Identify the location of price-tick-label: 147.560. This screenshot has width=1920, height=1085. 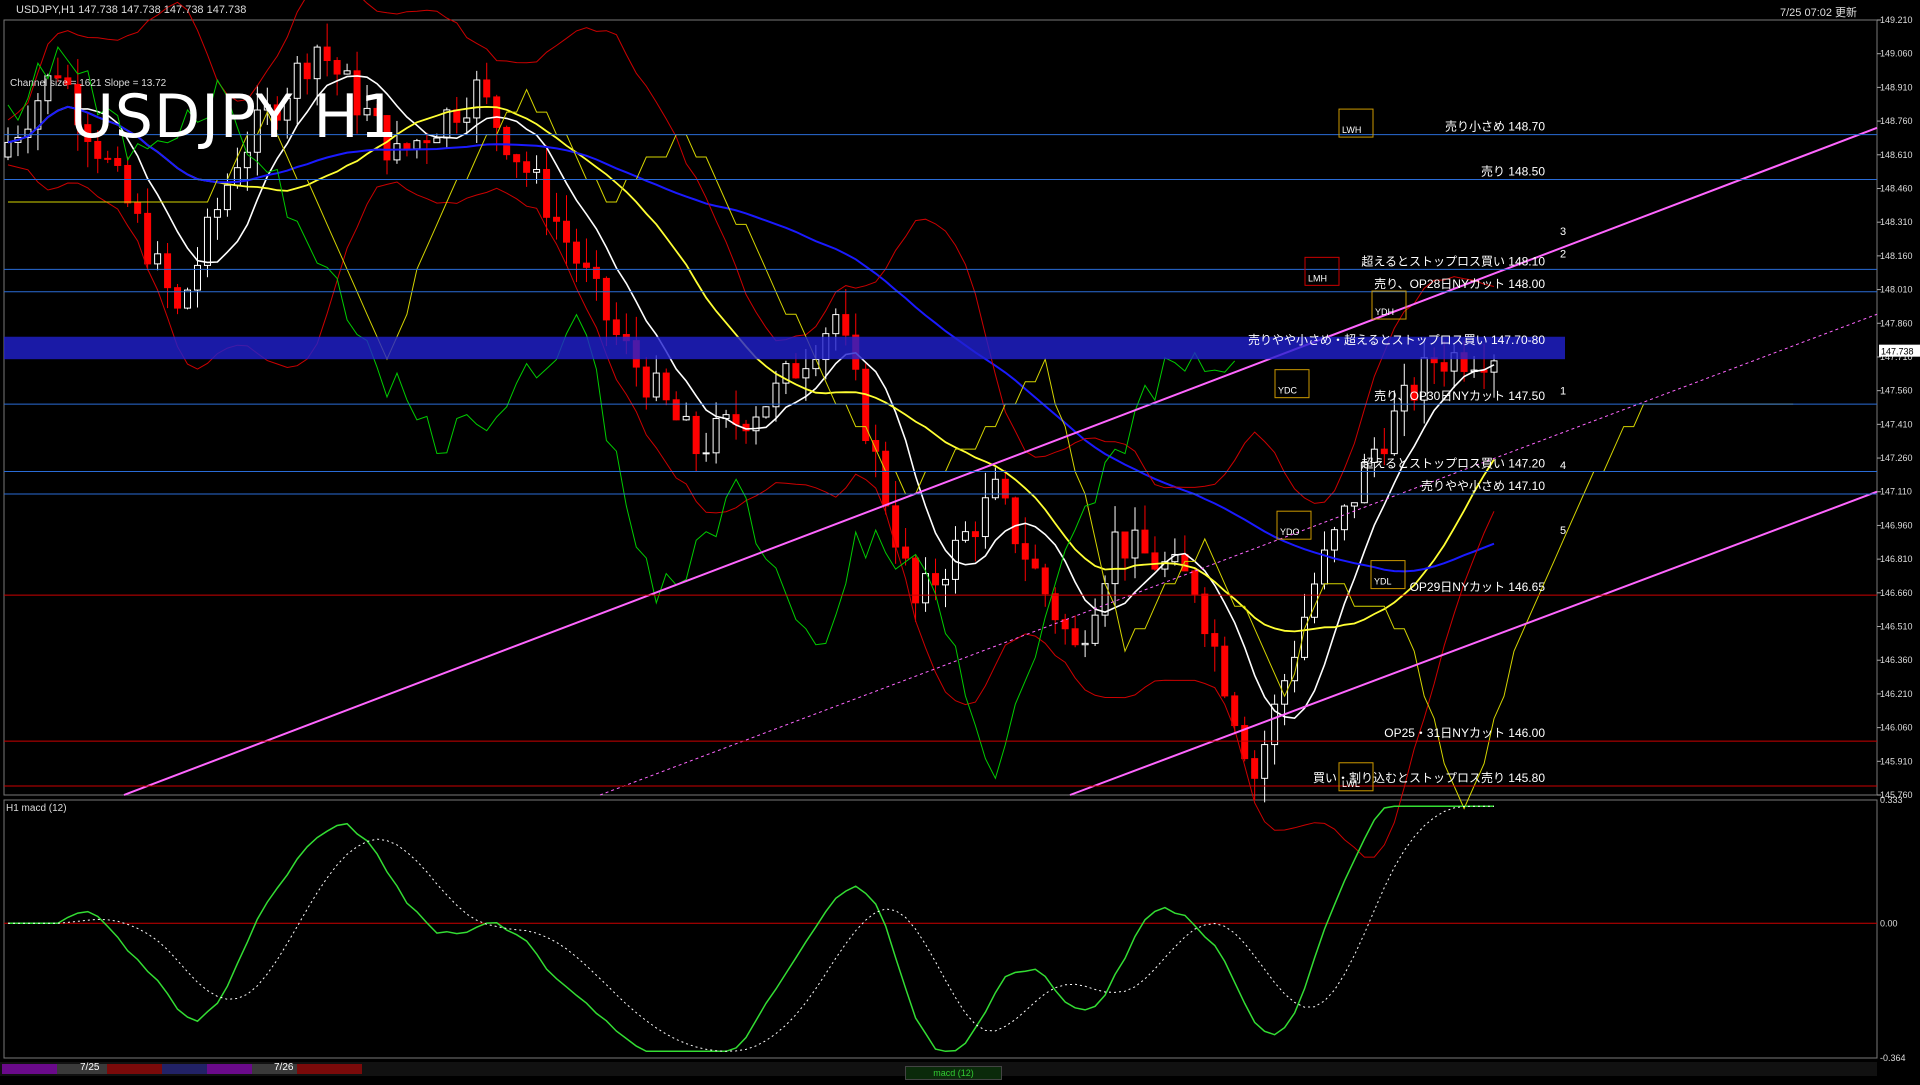
(1896, 391).